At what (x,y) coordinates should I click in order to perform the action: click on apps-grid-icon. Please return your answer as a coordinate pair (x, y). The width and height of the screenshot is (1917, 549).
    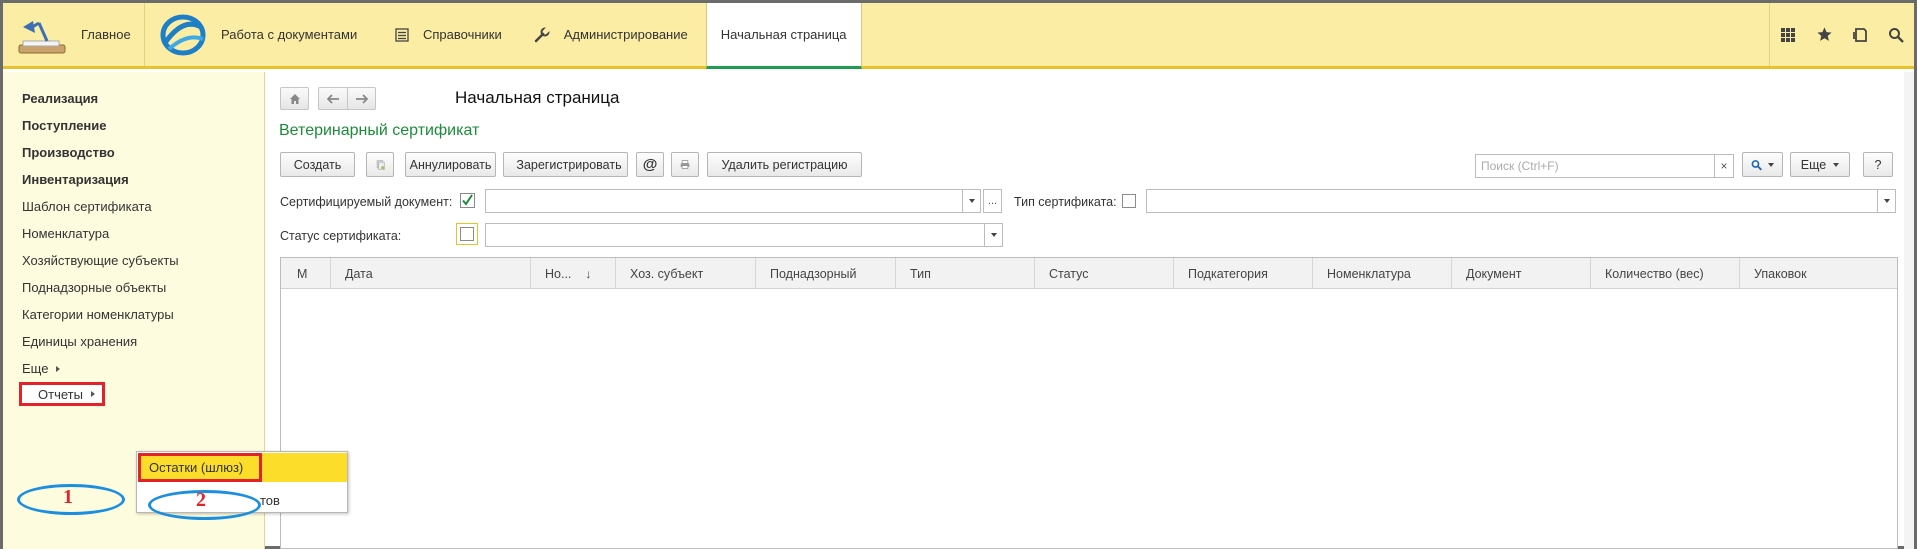
    Looking at the image, I should click on (1788, 34).